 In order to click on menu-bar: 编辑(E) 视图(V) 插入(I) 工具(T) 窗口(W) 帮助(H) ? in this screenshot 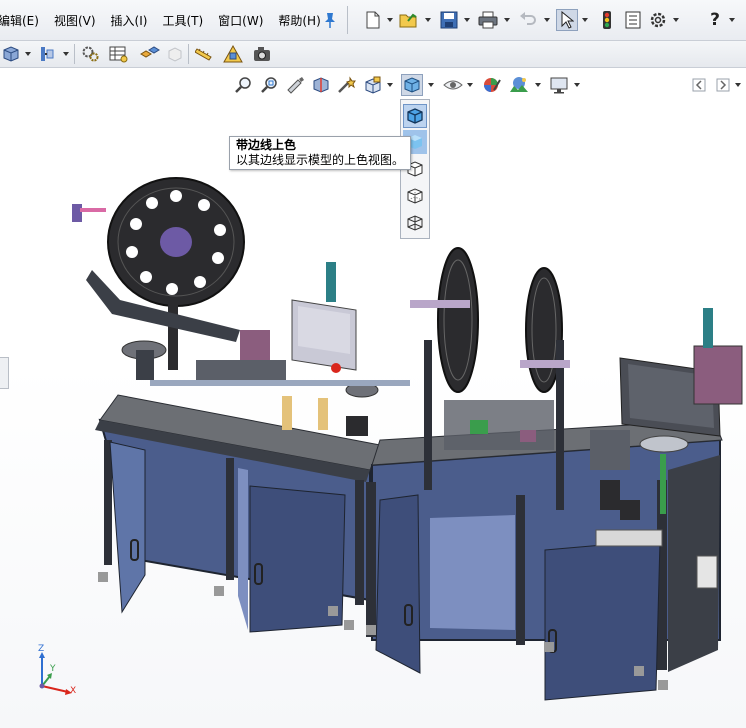, I will do `click(373, 20)`.